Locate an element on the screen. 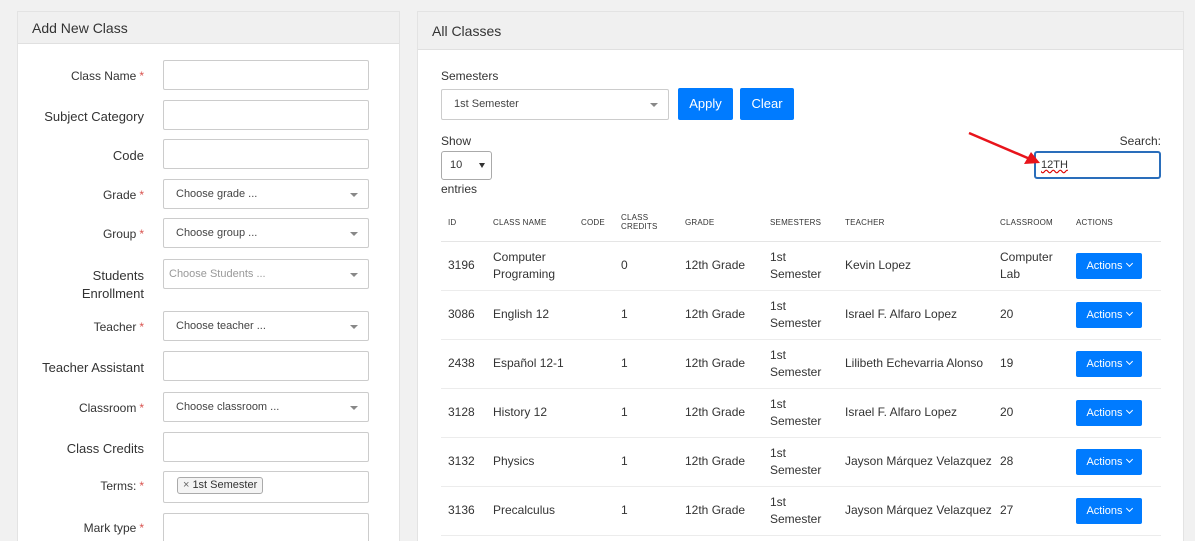  class-name-label: Class Name * is located at coordinates (107, 76).